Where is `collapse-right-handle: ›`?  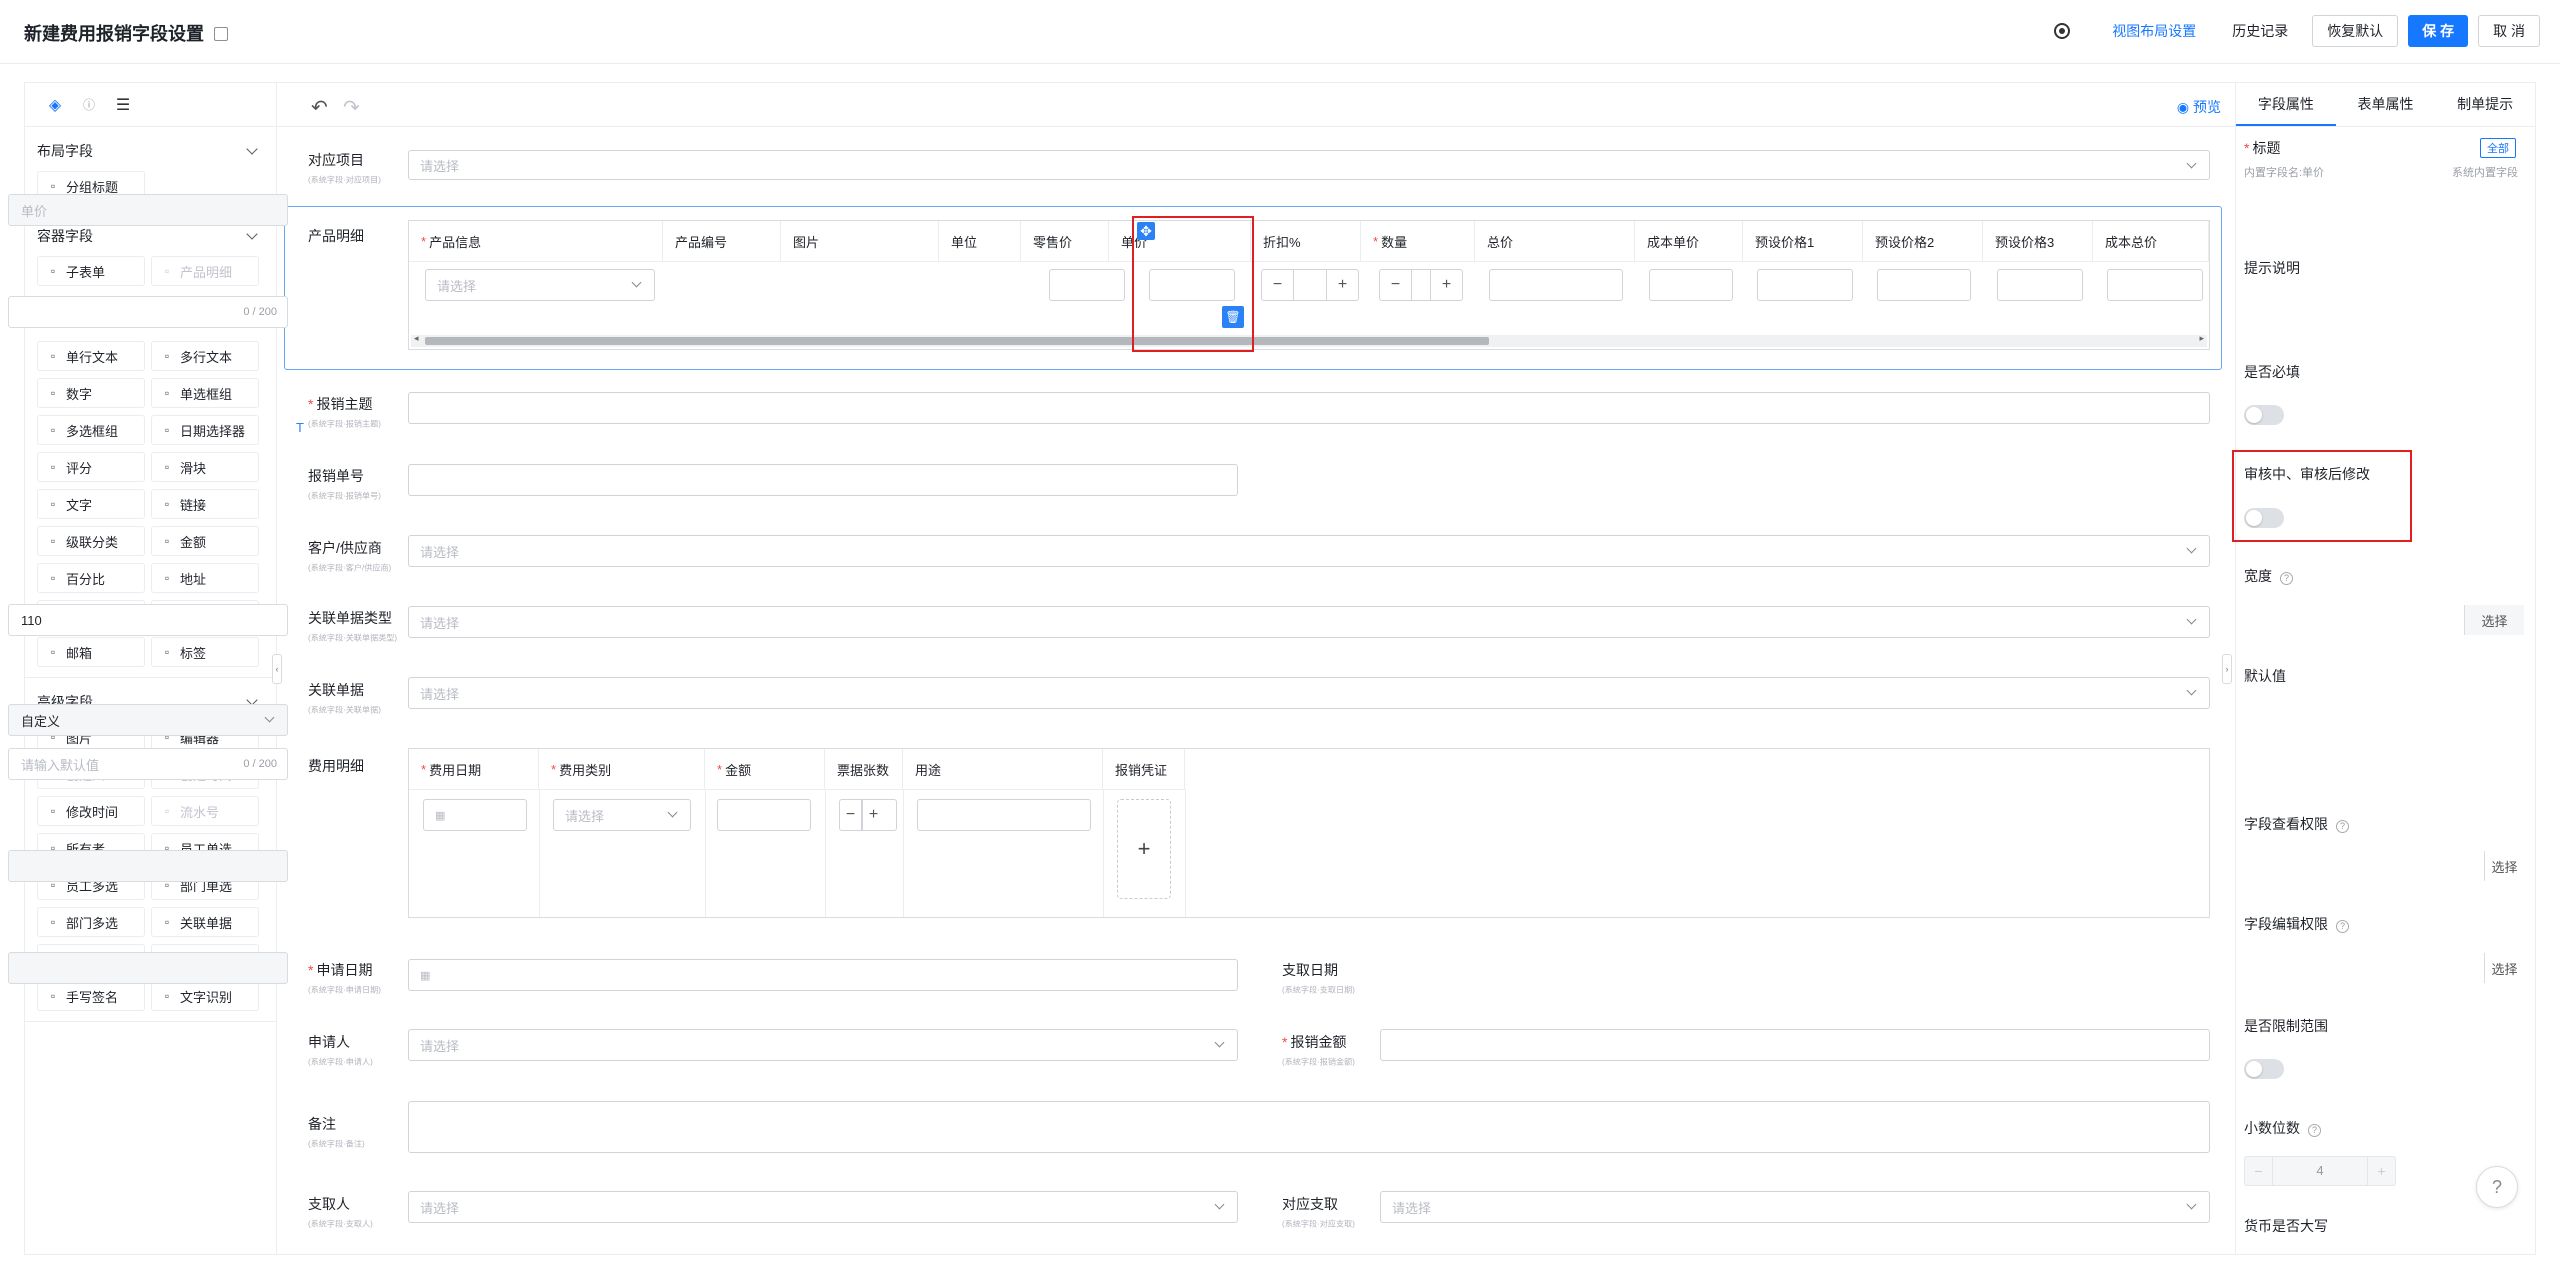 collapse-right-handle: › is located at coordinates (2227, 669).